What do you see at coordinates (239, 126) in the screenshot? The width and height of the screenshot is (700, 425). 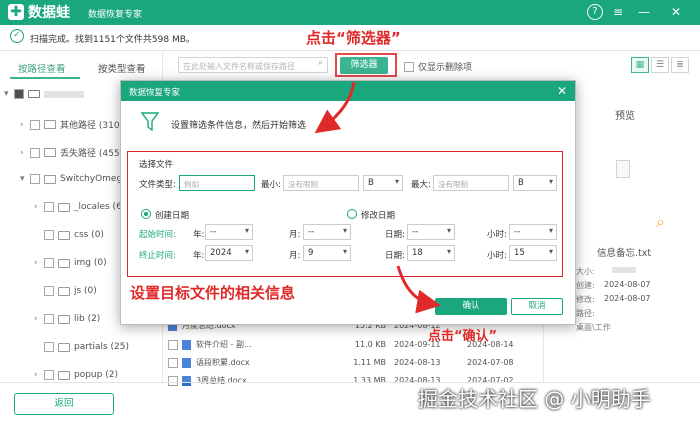 I see `dialog-hint: 设置筛选条件信息，然后开始筛选` at bounding box center [239, 126].